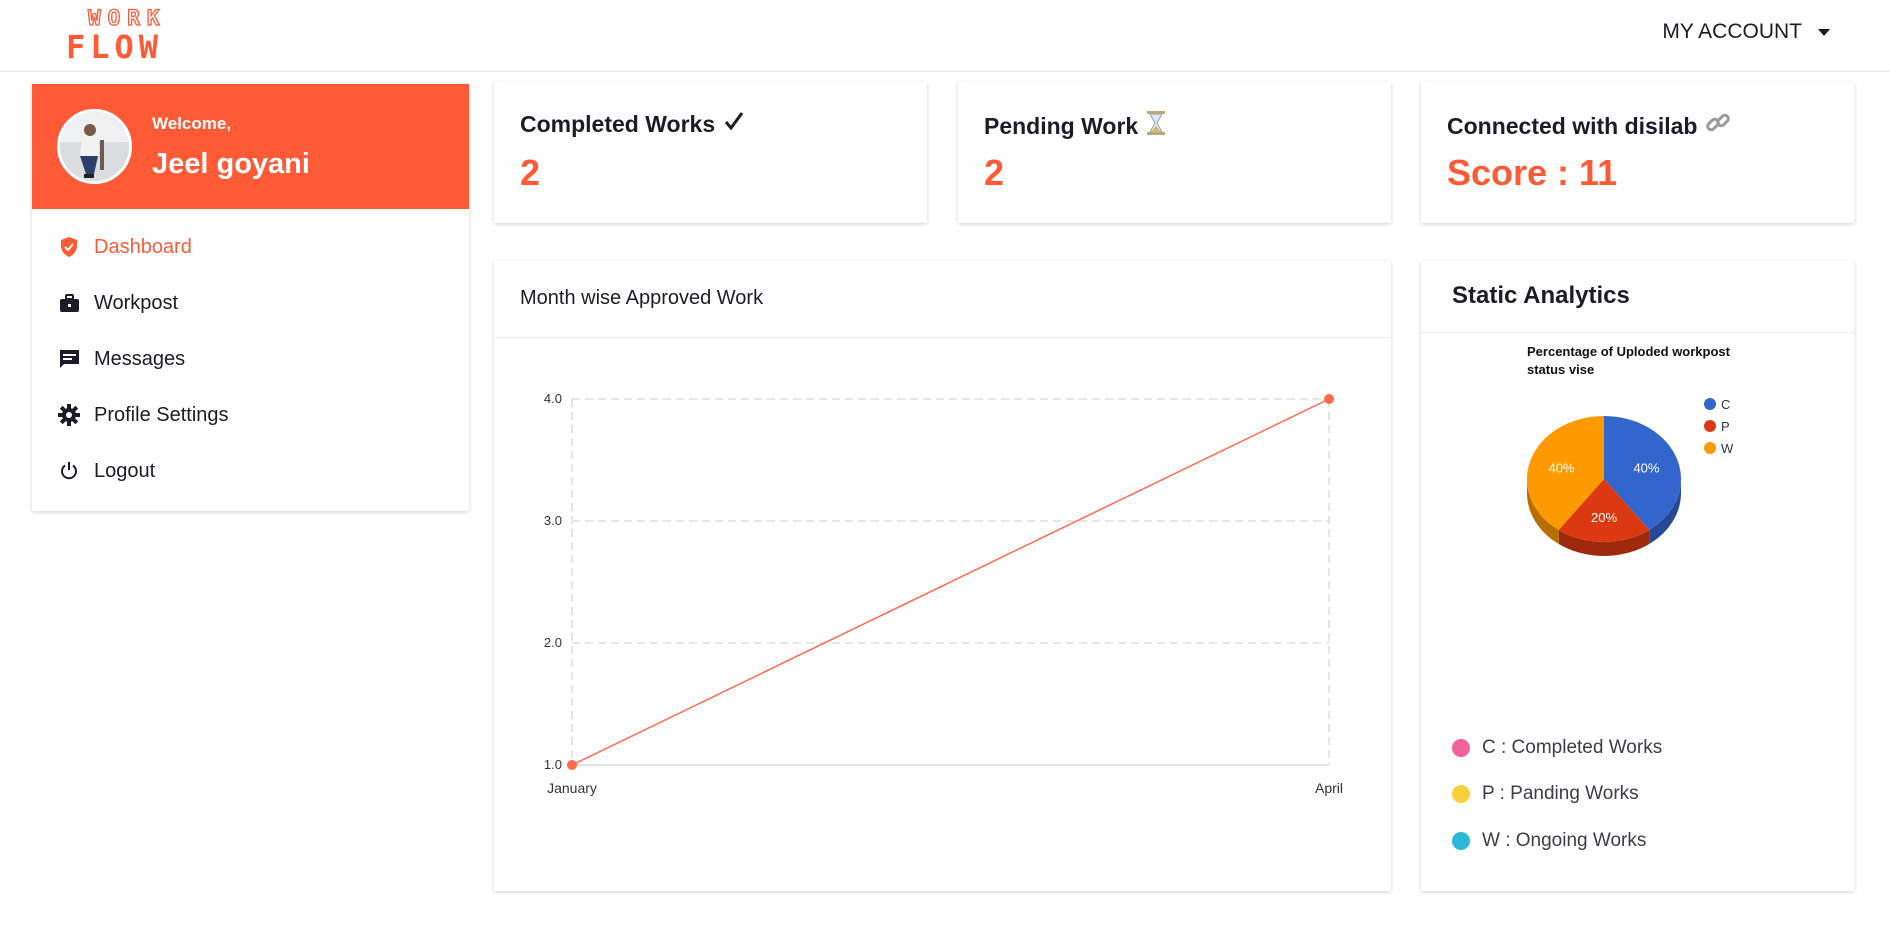 The width and height of the screenshot is (1890, 932). I want to click on card-label: Completed Works, so click(618, 123).